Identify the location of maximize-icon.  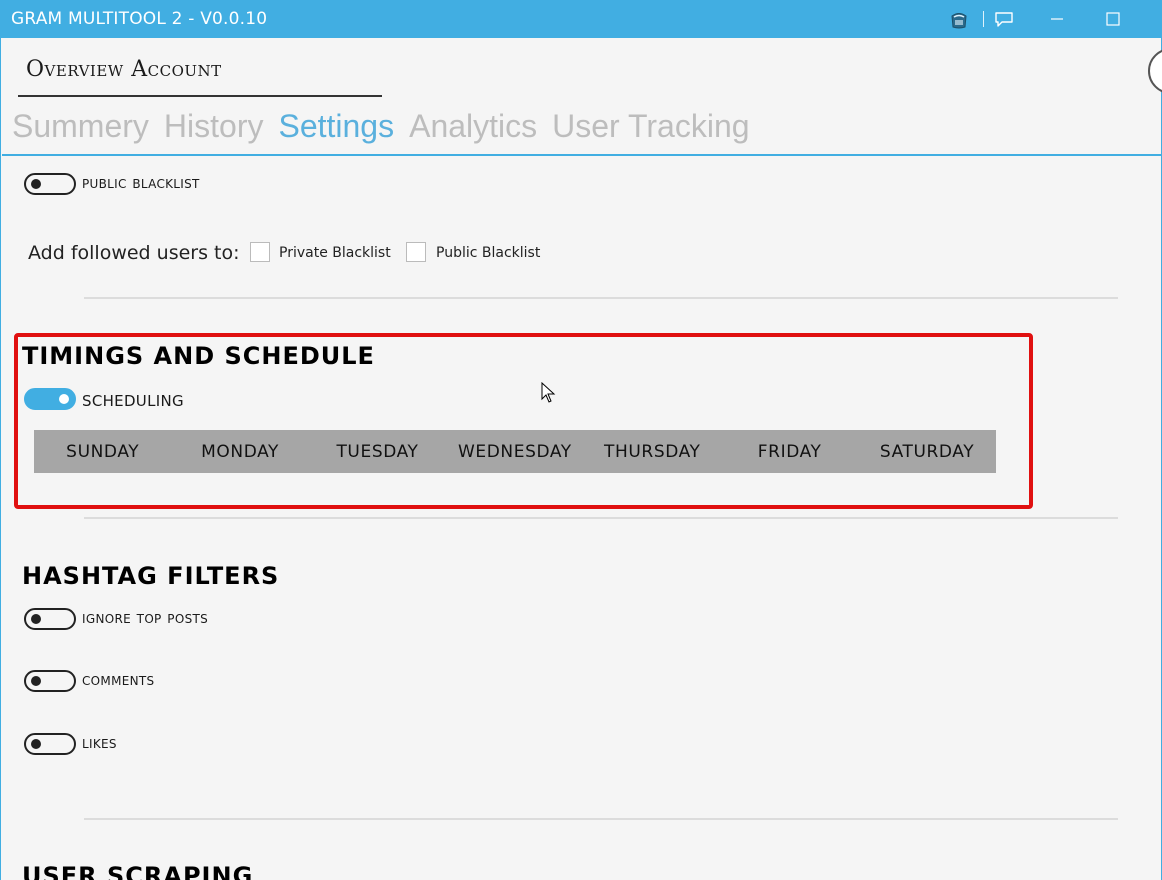
(1113, 19).